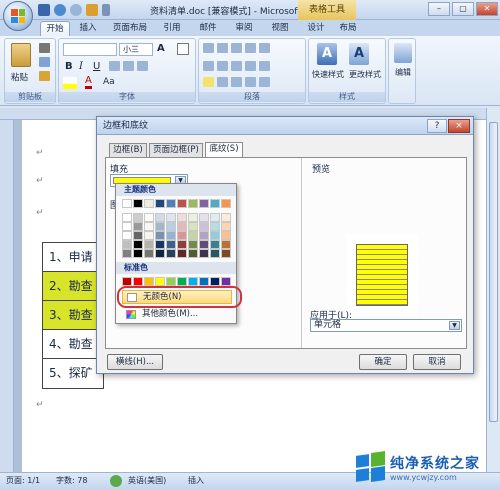 This screenshot has width=500, height=489. I want to click on spell-check-icon, so click(116, 481).